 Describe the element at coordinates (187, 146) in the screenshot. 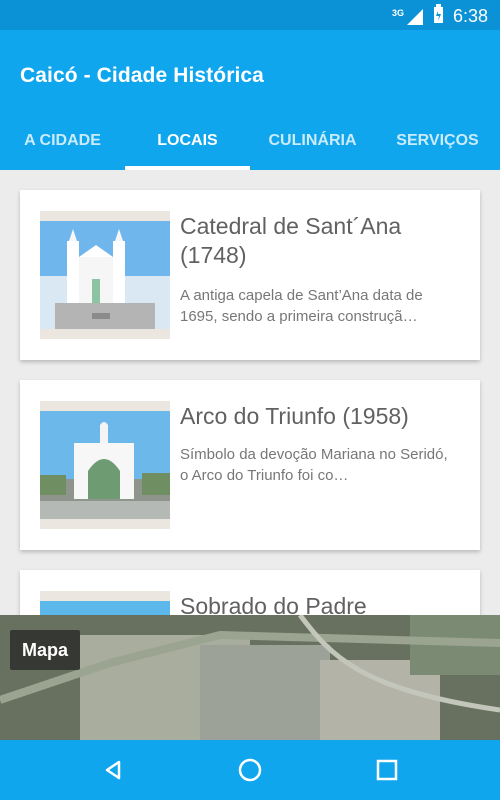

I see `tab-locais: LOCAIS` at that location.